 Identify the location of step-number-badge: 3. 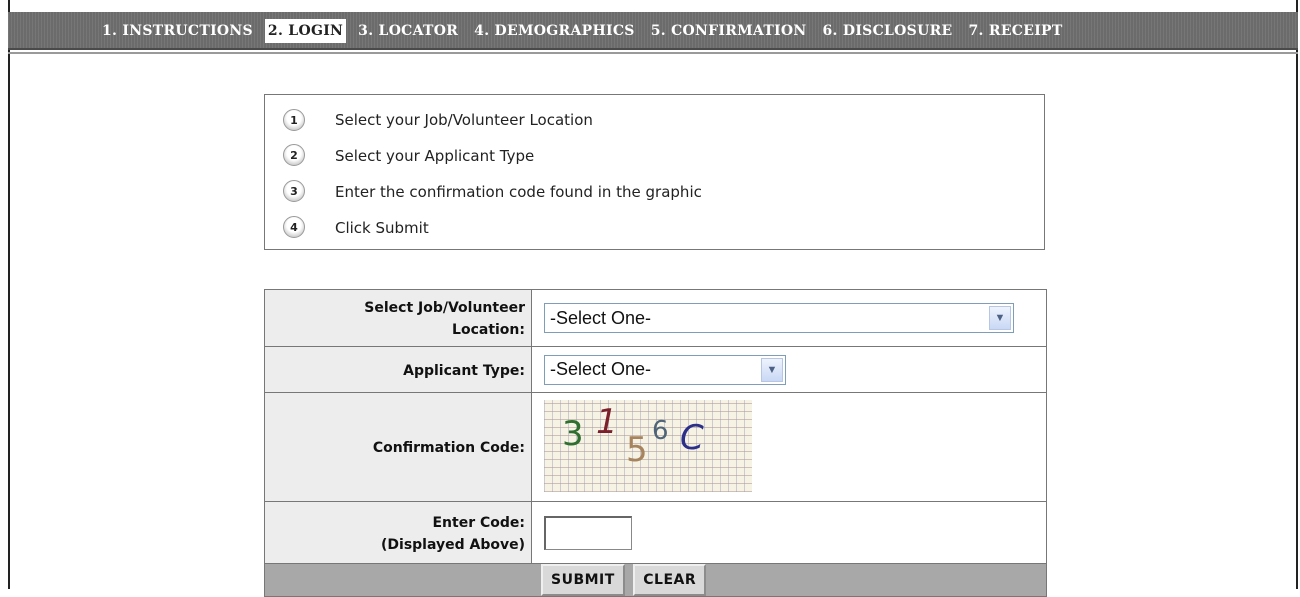
(294, 191).